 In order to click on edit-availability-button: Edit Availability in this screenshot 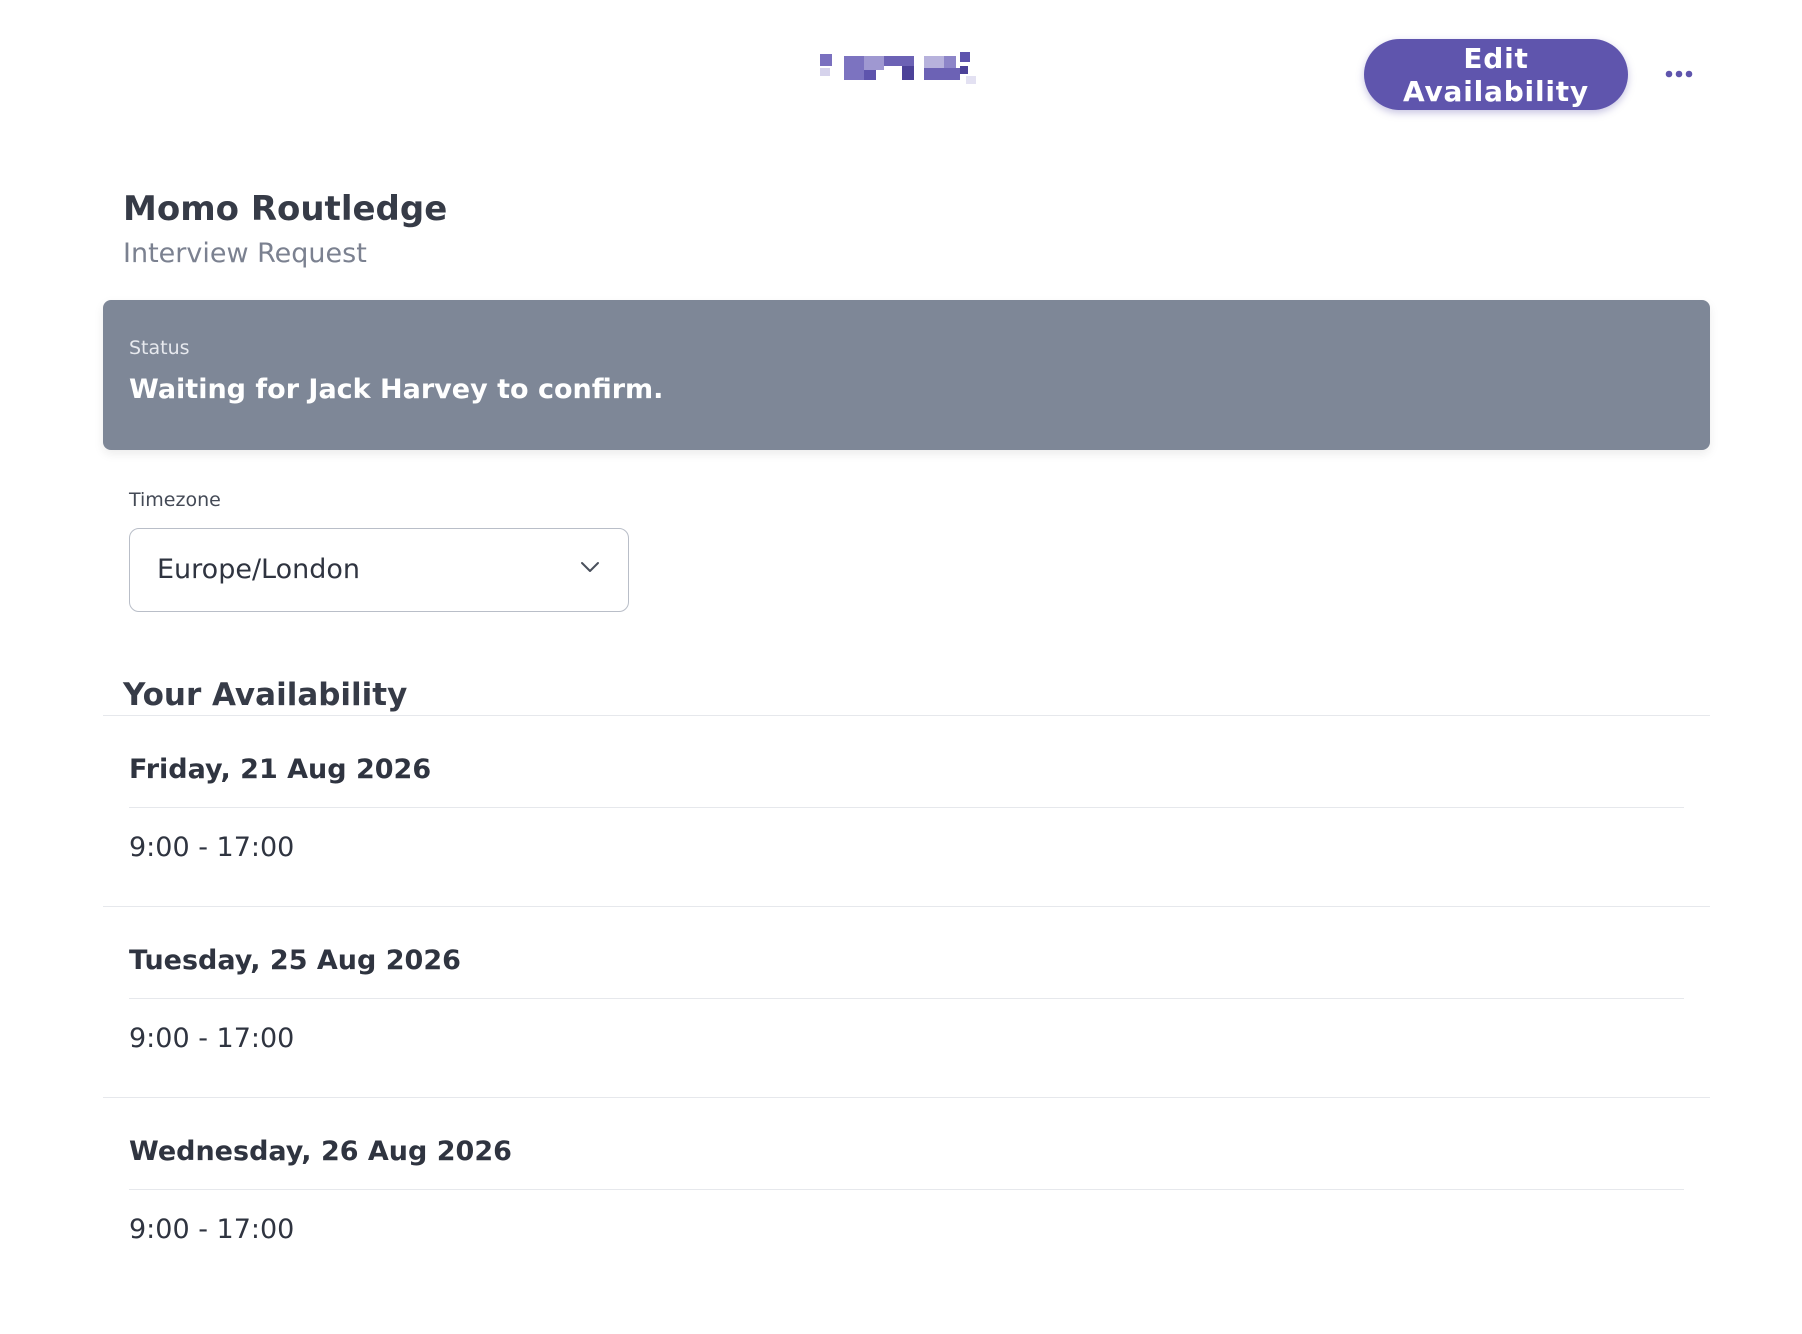, I will do `click(1496, 74)`.